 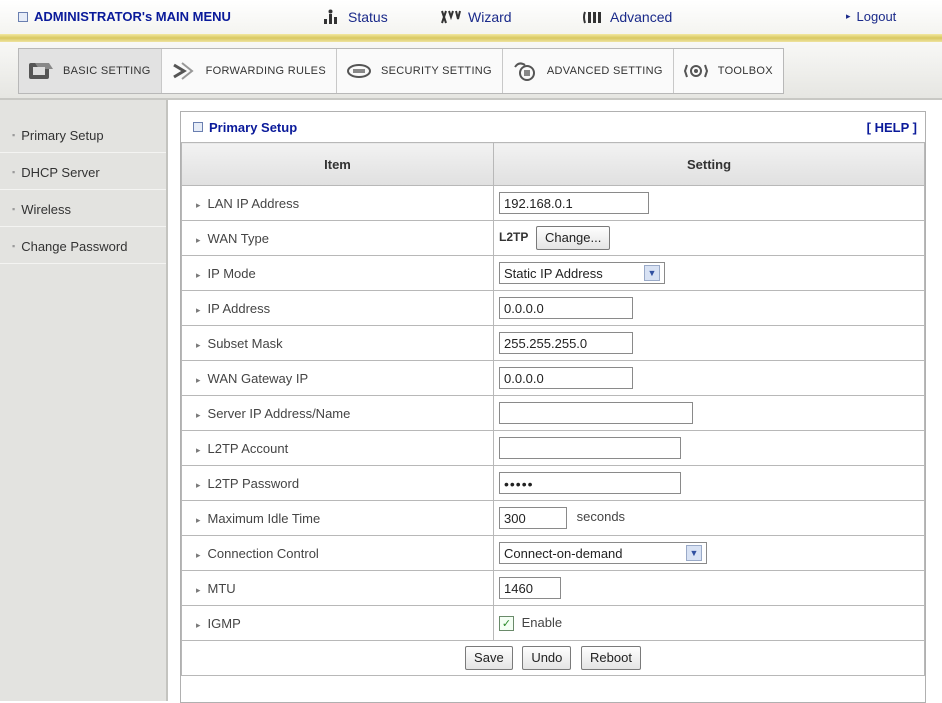 I want to click on advanced-setting-icon, so click(x=525, y=71).